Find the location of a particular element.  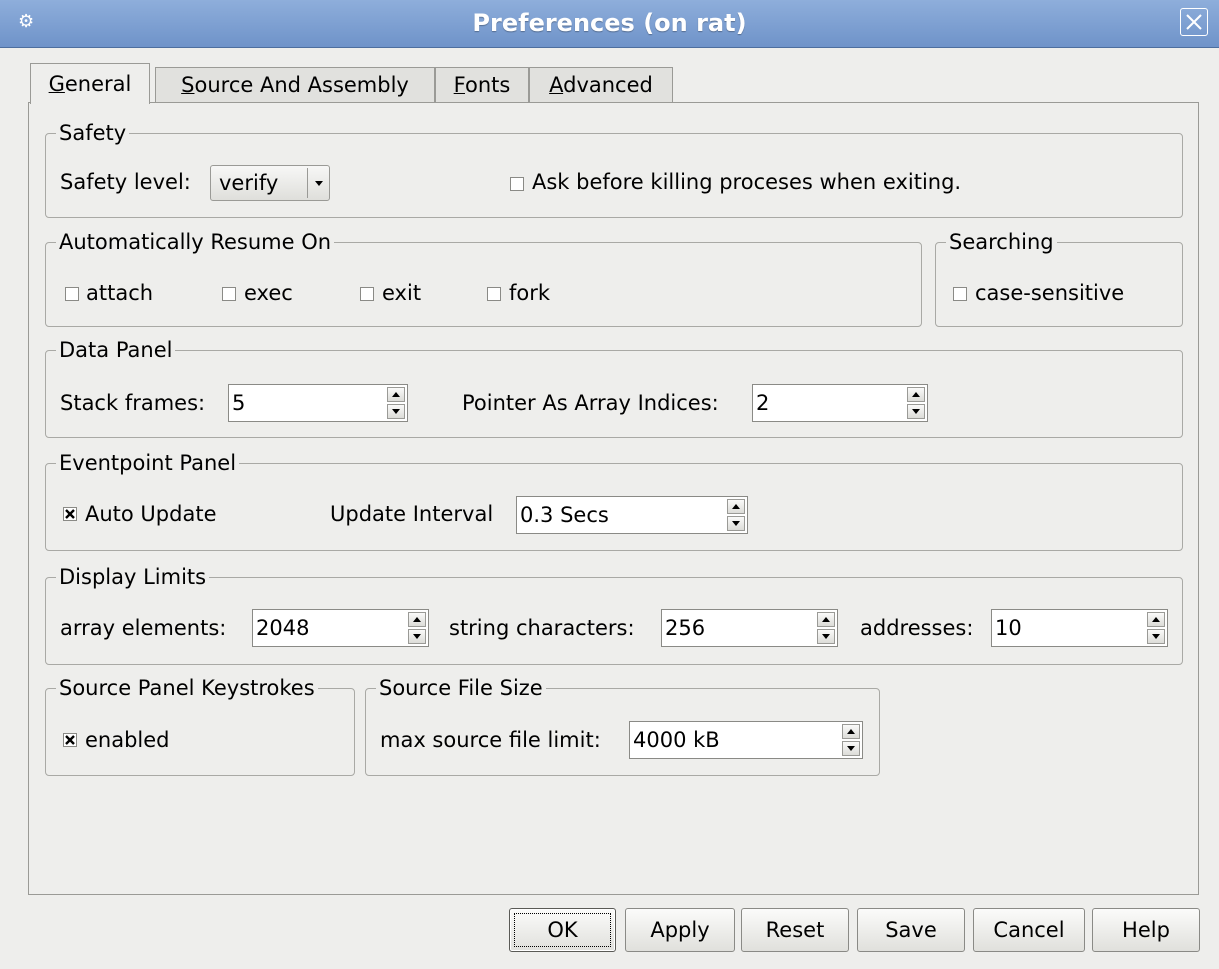

array-elements-label: array elements: is located at coordinates (143, 628).